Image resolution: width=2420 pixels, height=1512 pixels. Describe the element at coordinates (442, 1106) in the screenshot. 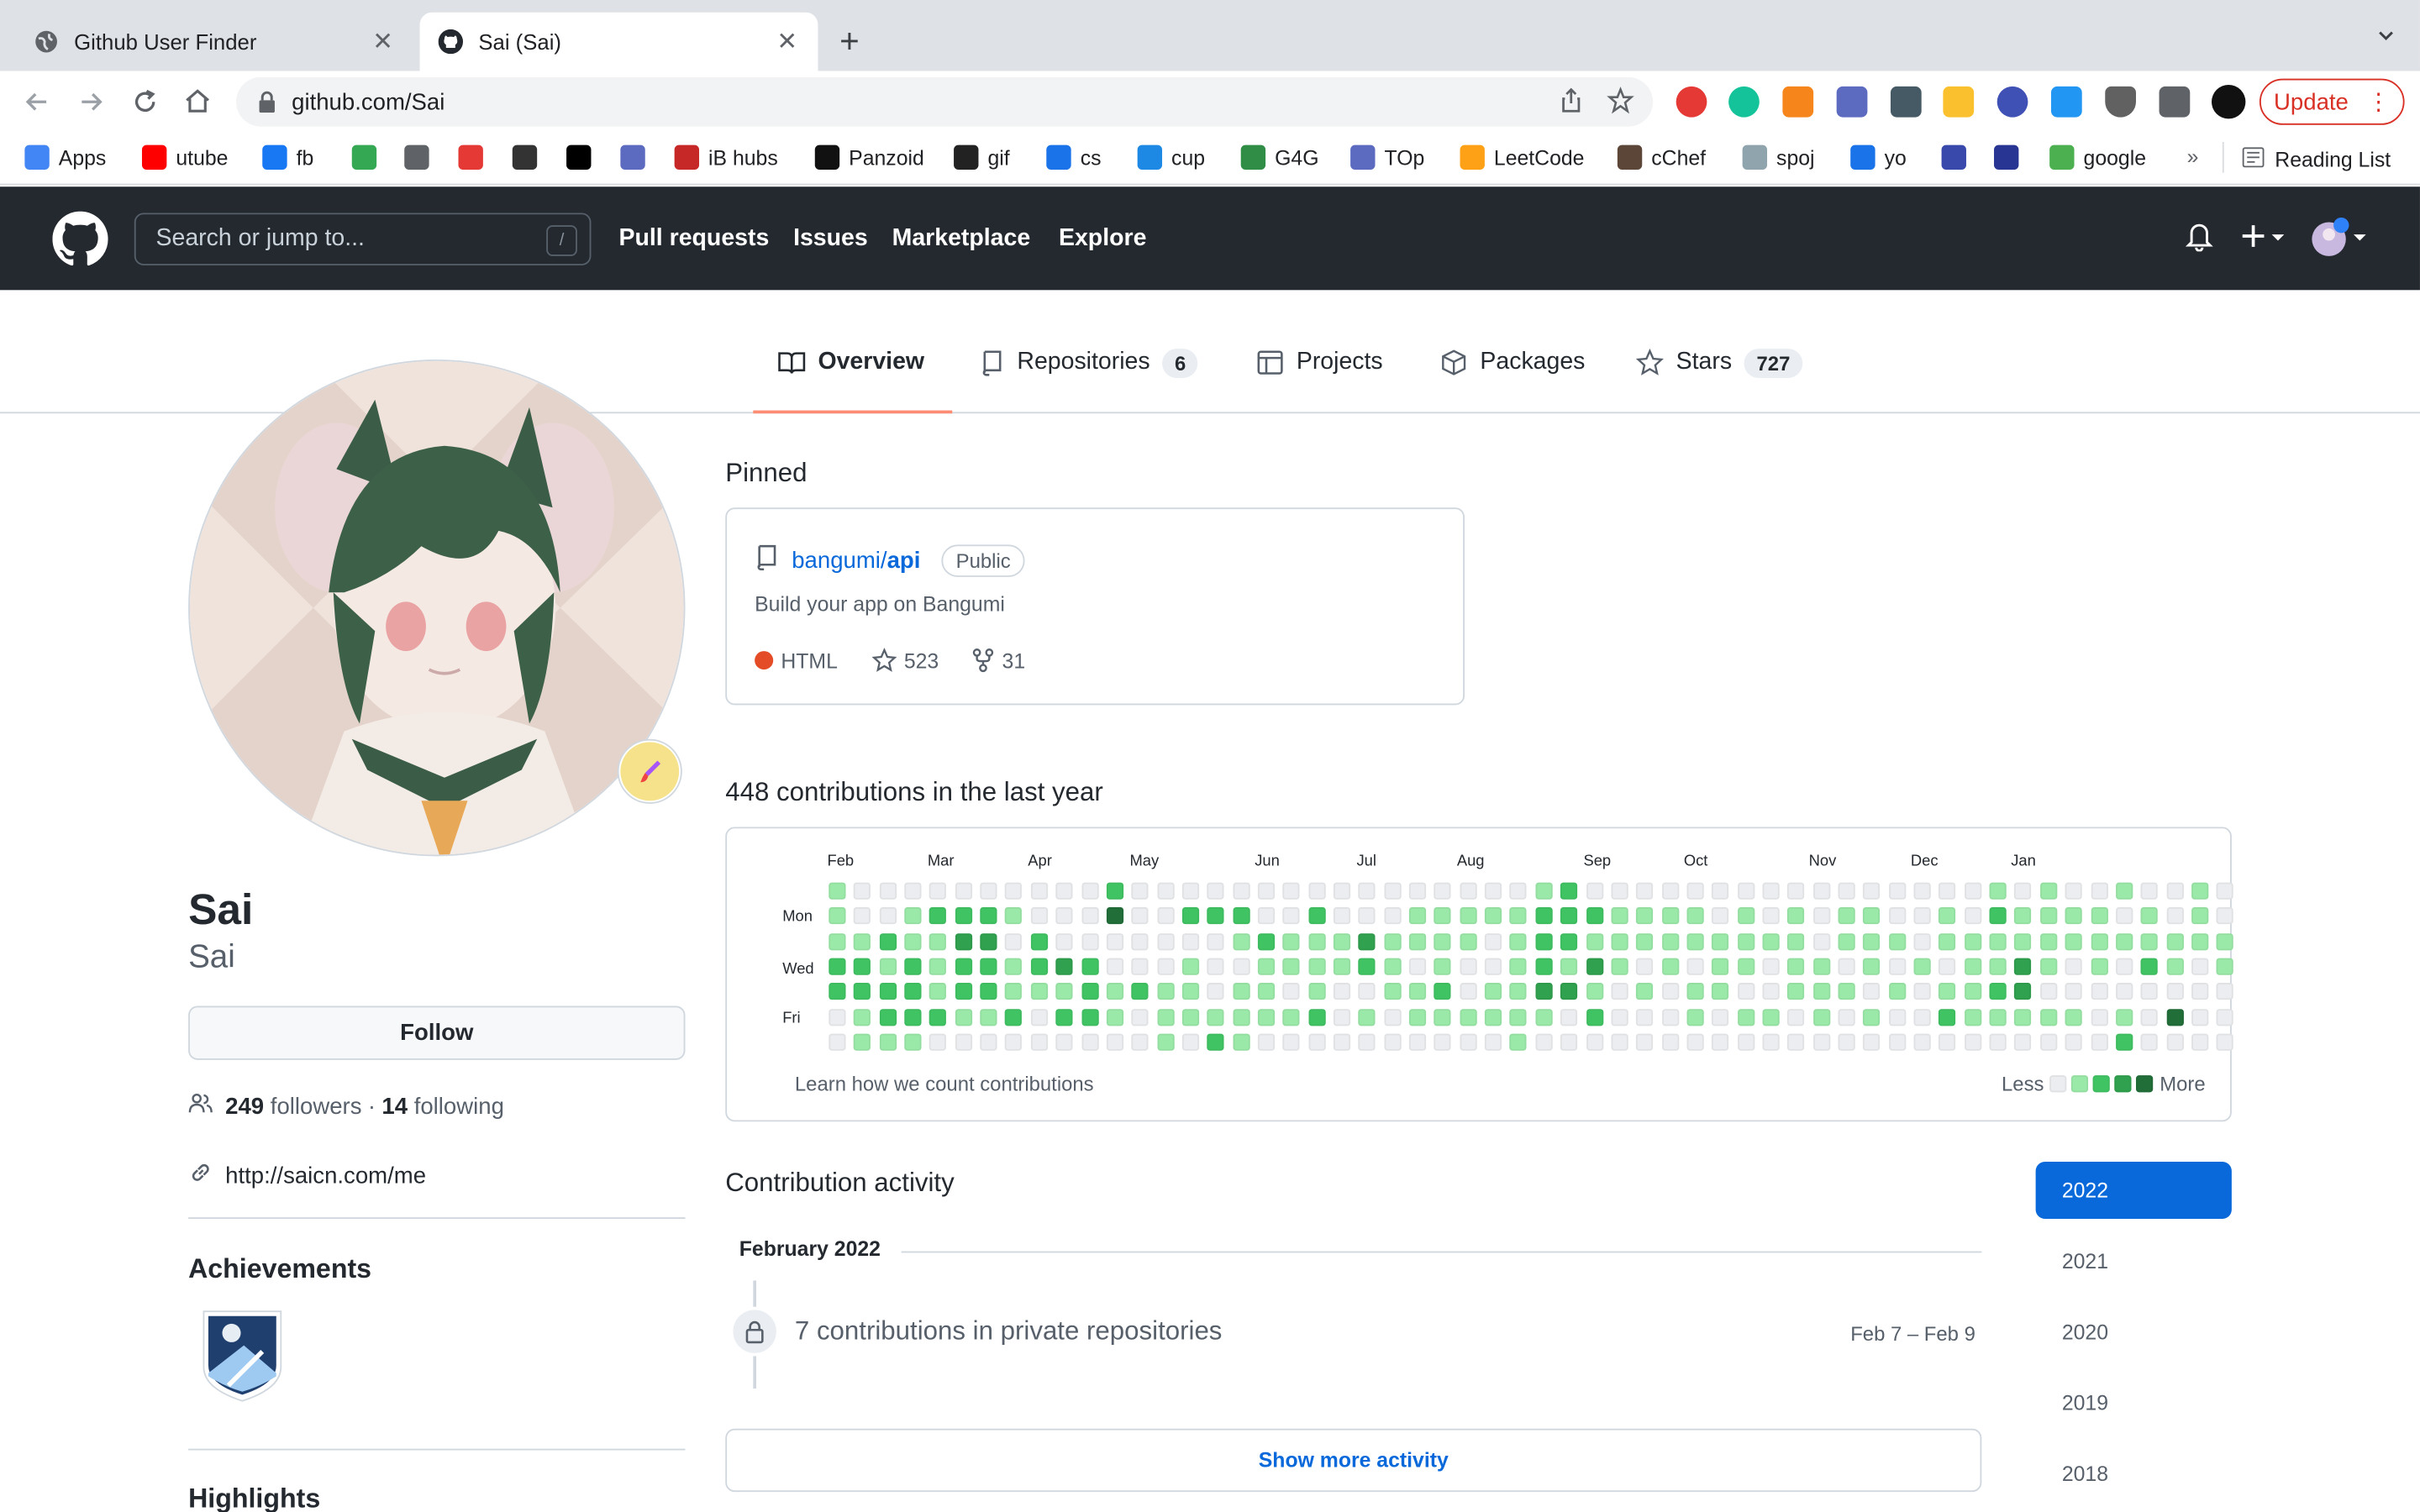

I see `following-link: 14 following` at that location.